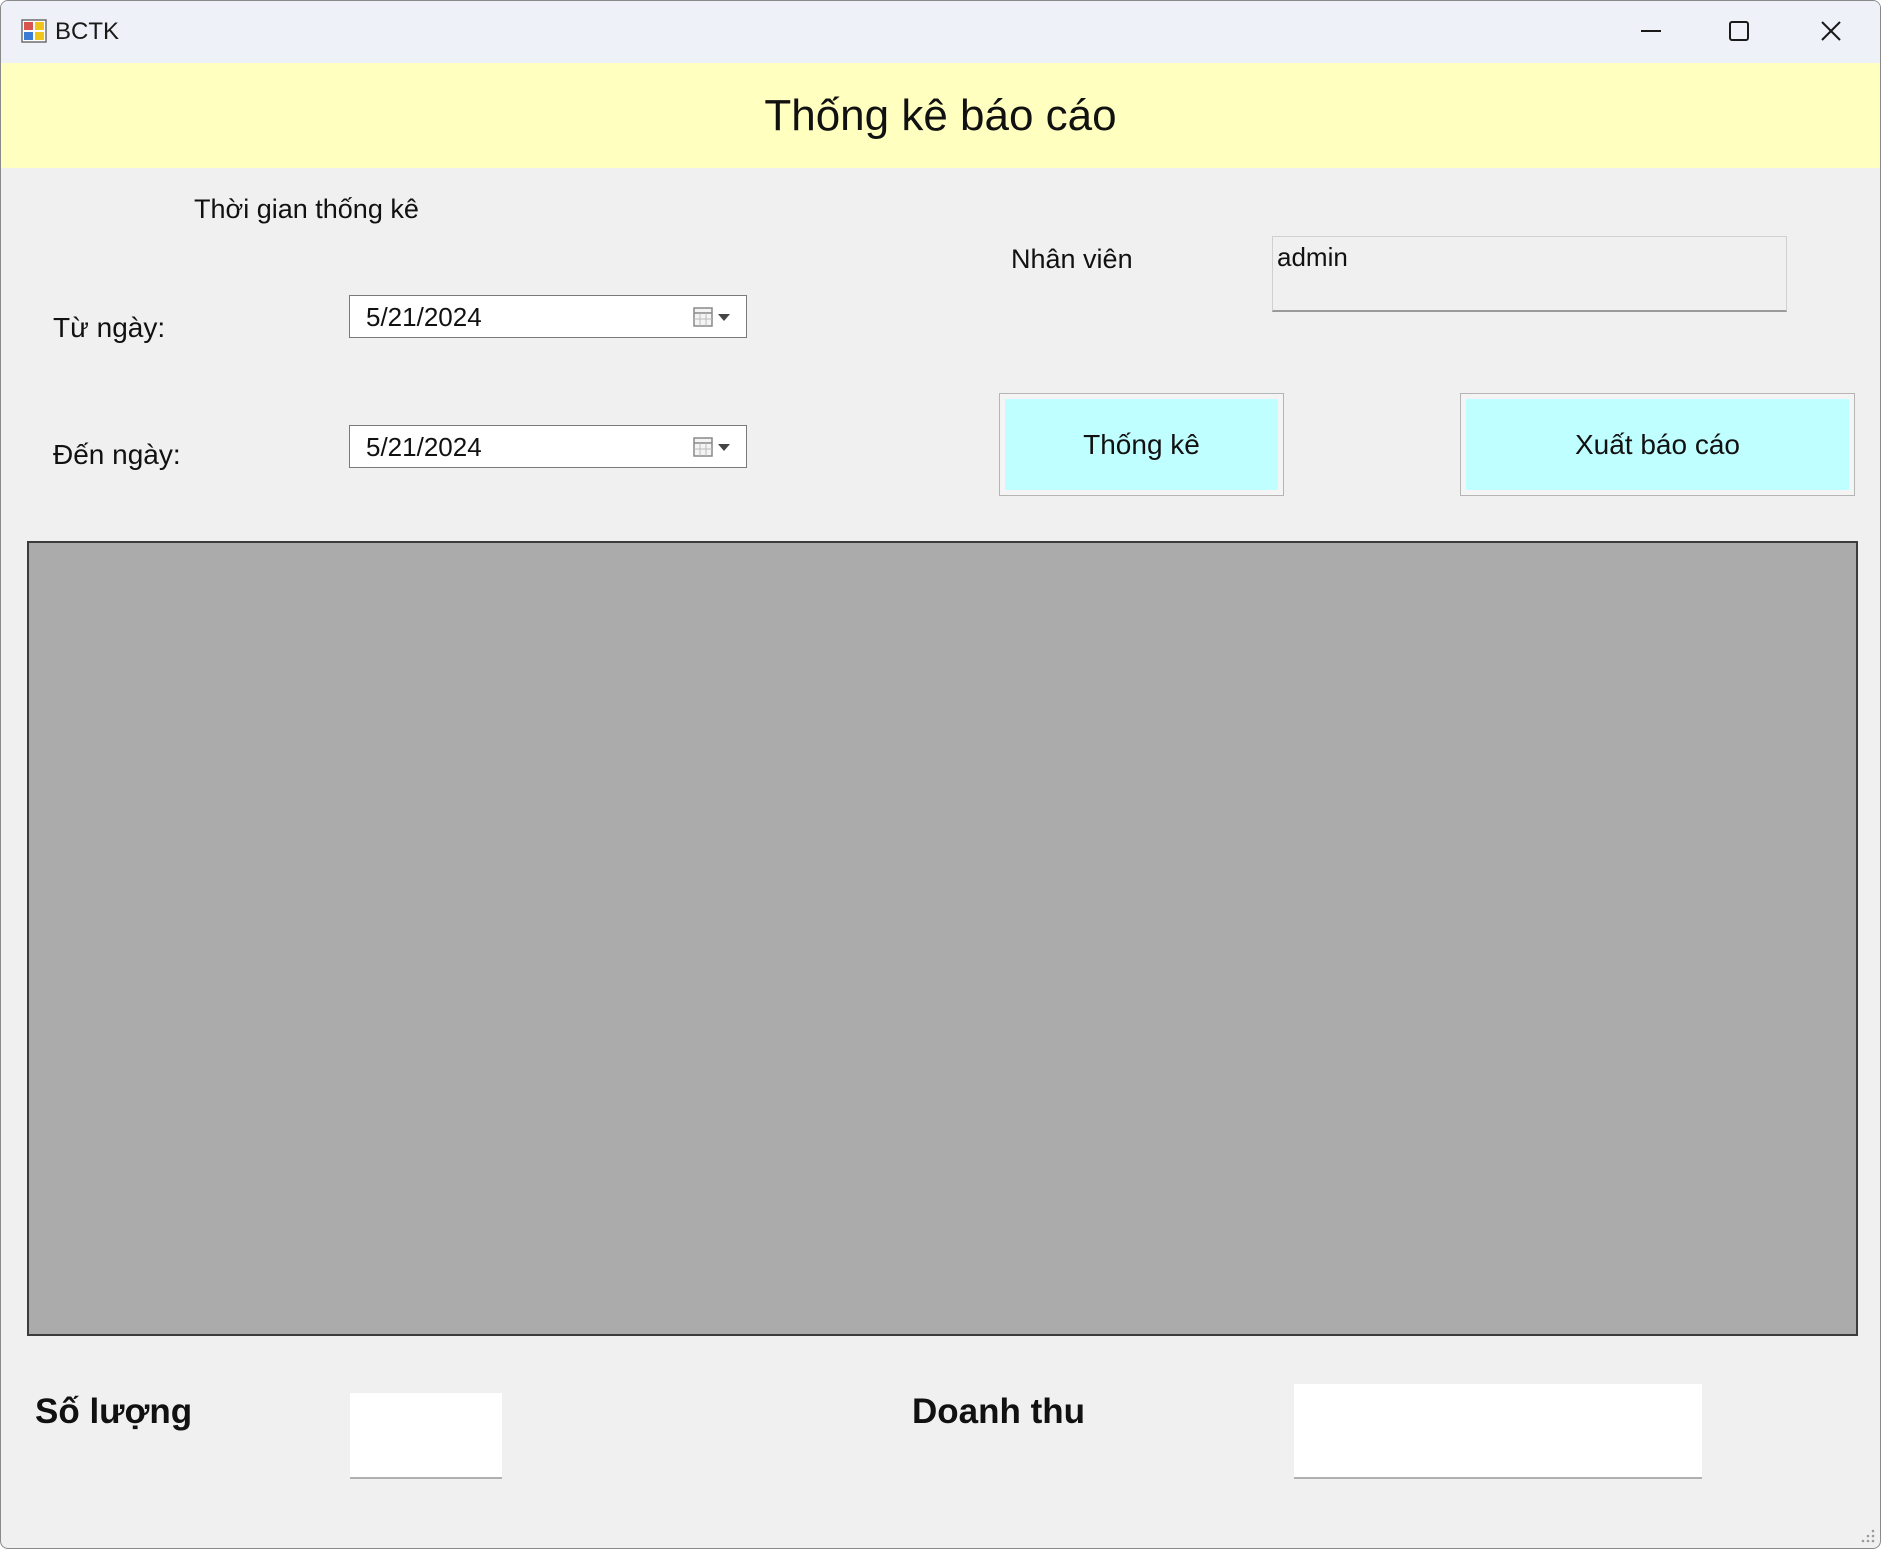 The image size is (1881, 1549). I want to click on employee-field: admin, so click(1529, 274).